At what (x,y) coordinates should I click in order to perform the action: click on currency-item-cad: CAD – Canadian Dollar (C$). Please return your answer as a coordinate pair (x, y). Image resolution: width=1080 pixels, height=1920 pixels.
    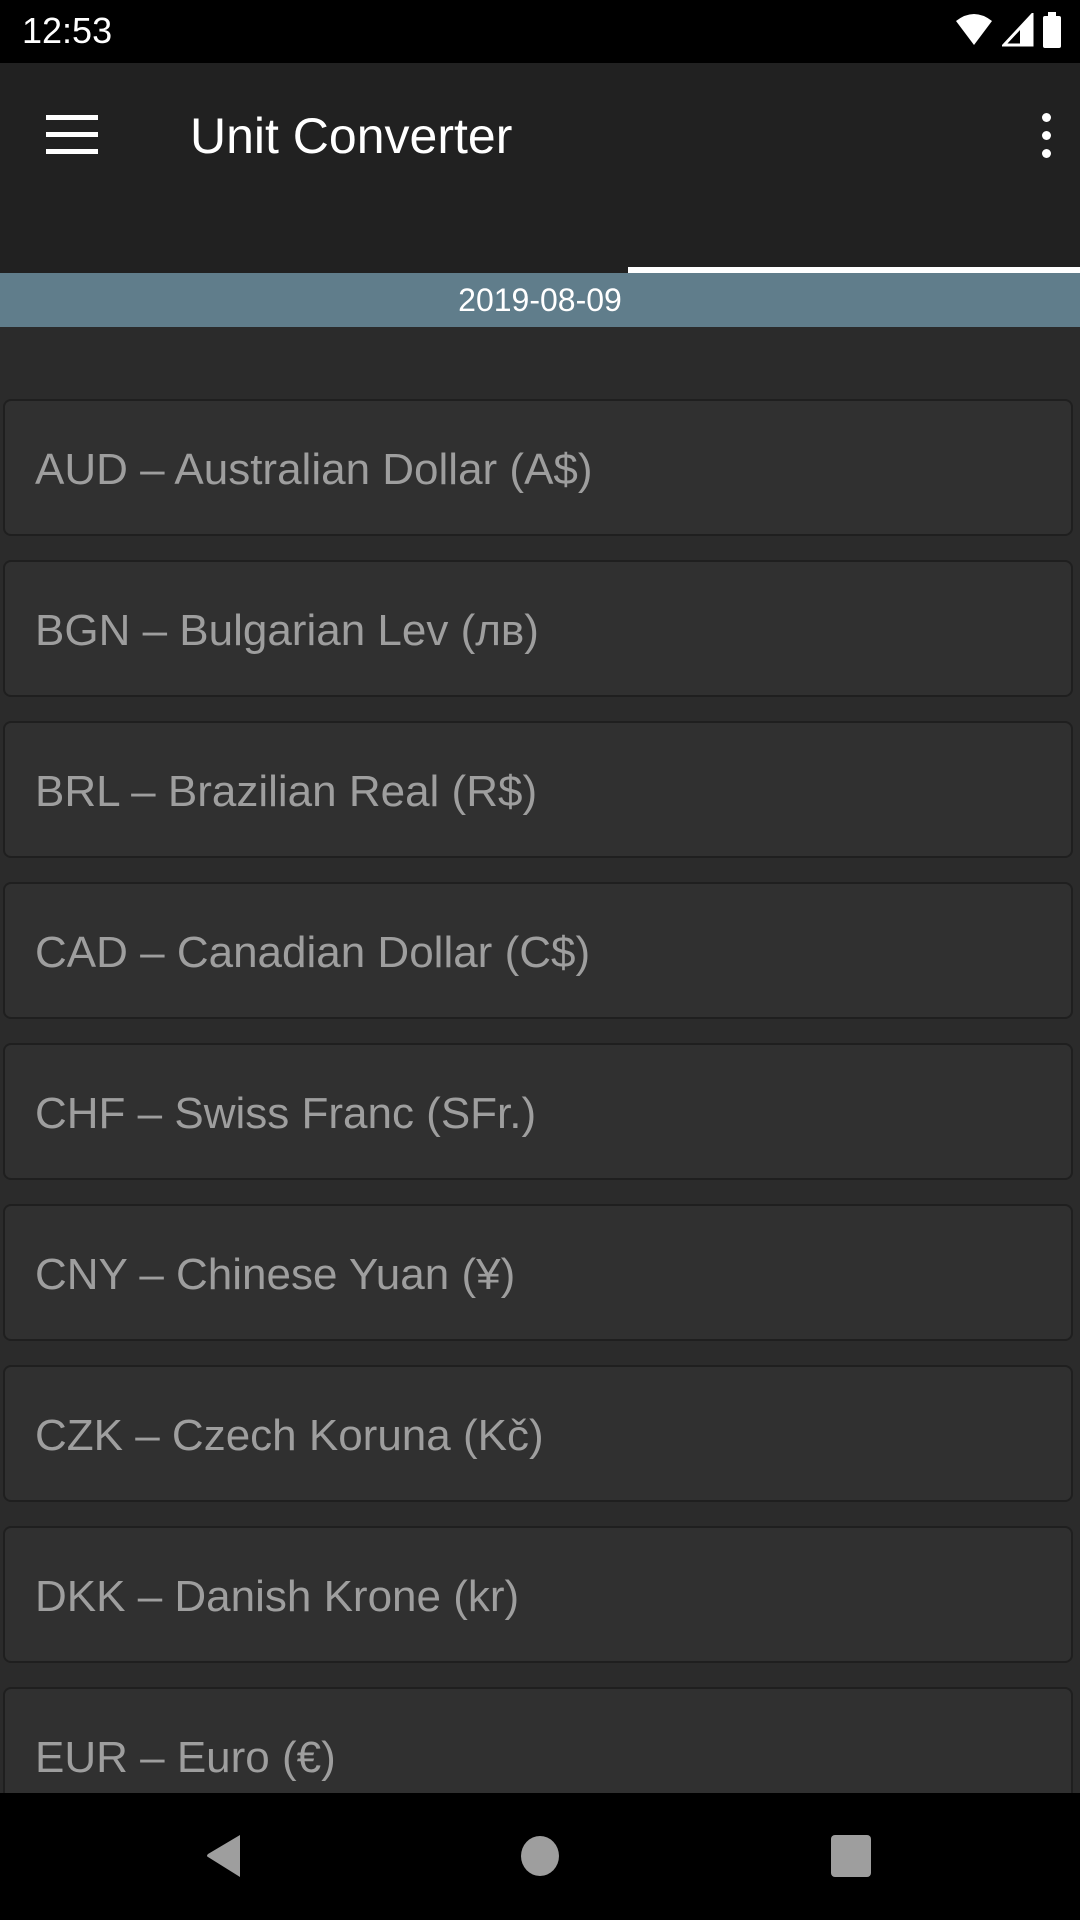
    Looking at the image, I should click on (538, 950).